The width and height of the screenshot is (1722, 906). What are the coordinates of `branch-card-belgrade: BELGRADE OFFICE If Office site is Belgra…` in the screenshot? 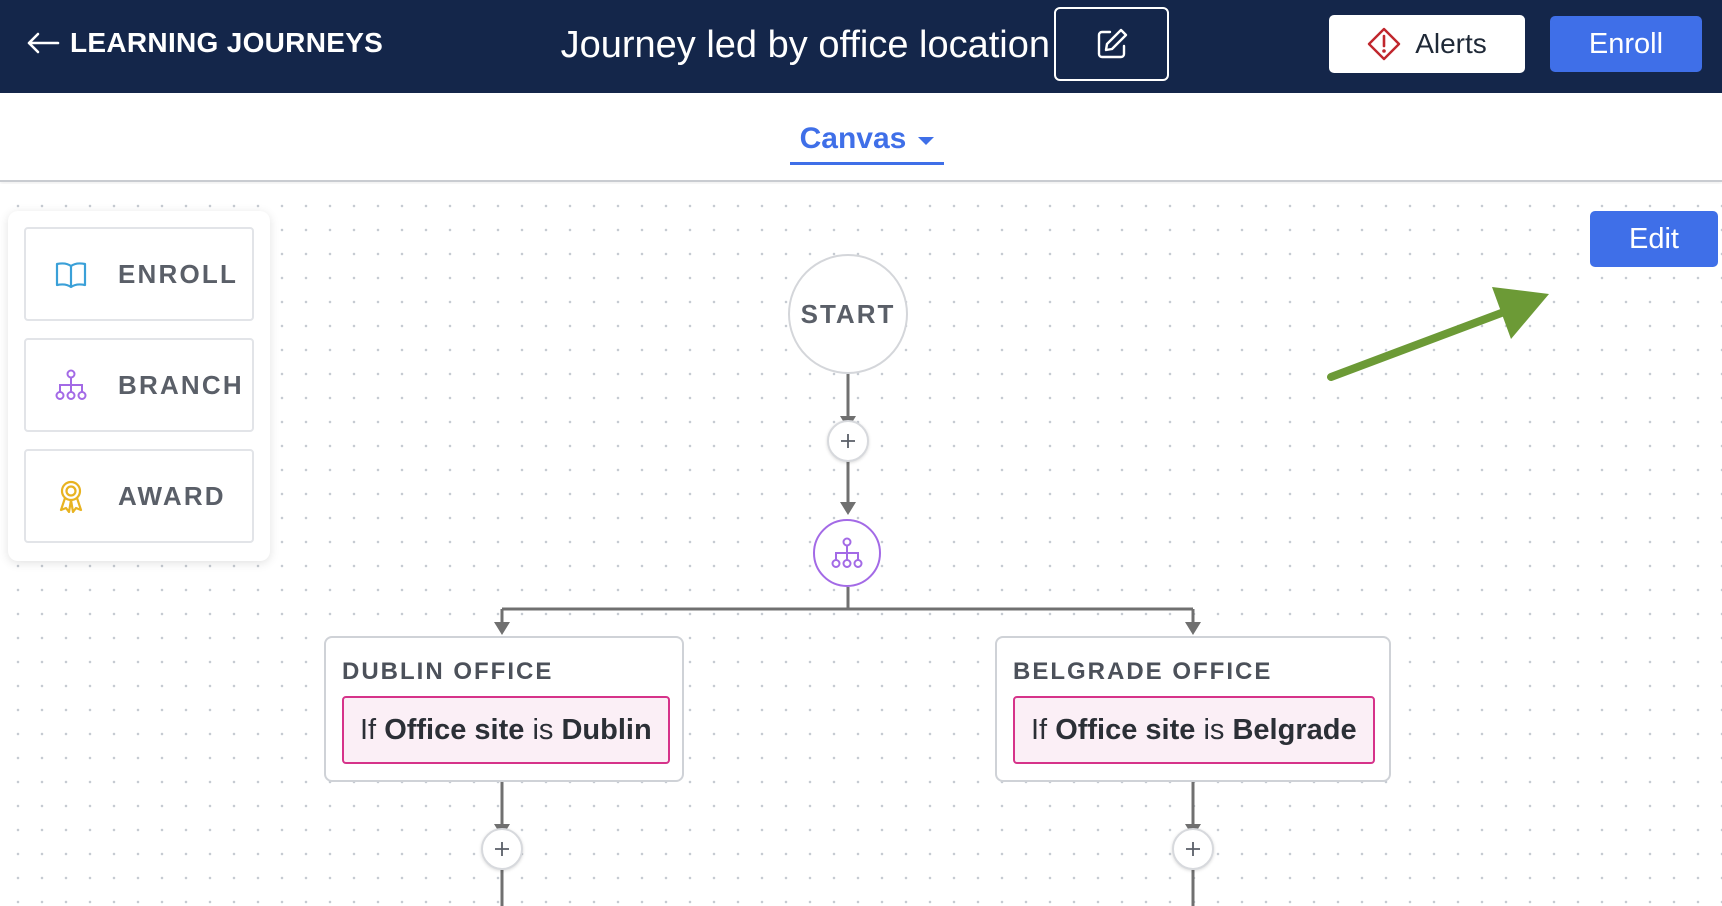 It's located at (1193, 709).